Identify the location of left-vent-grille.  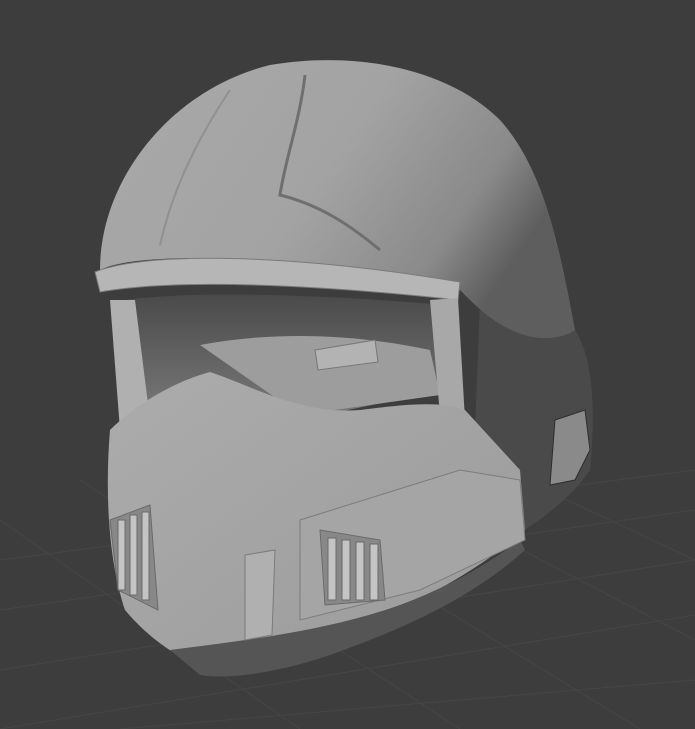
(134, 557).